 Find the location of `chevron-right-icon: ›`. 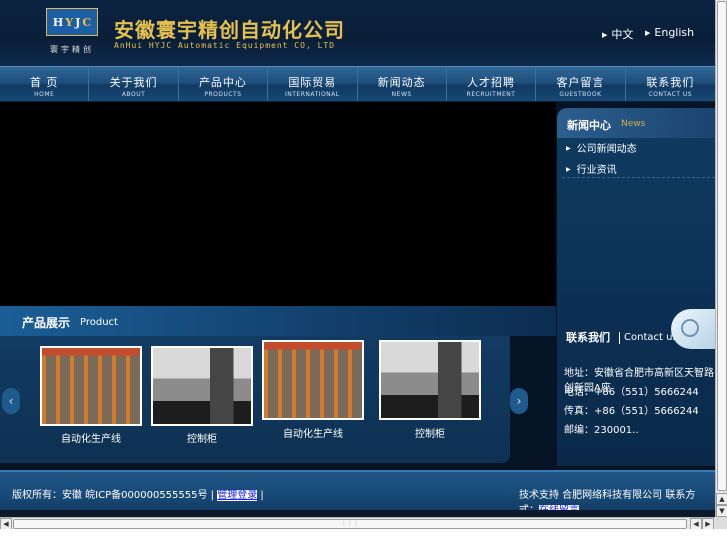

chevron-right-icon: › is located at coordinates (519, 401).